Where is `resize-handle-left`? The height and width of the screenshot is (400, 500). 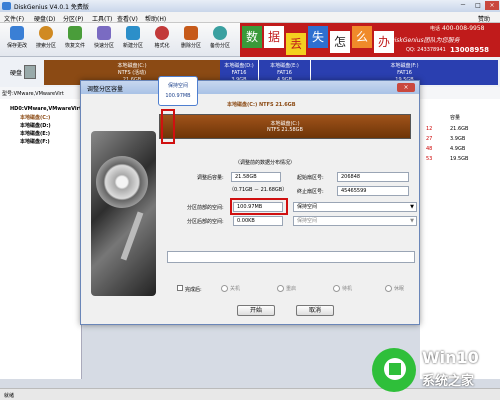
resize-handle-left is located at coordinates (168, 126).